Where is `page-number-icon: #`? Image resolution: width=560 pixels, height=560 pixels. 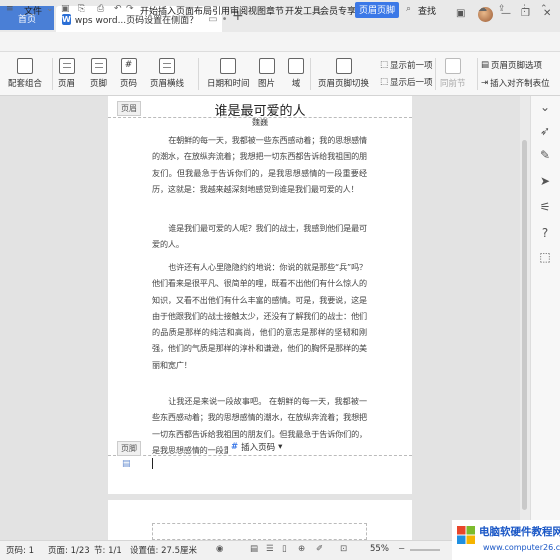
page-number-icon: # is located at coordinates (128, 66).